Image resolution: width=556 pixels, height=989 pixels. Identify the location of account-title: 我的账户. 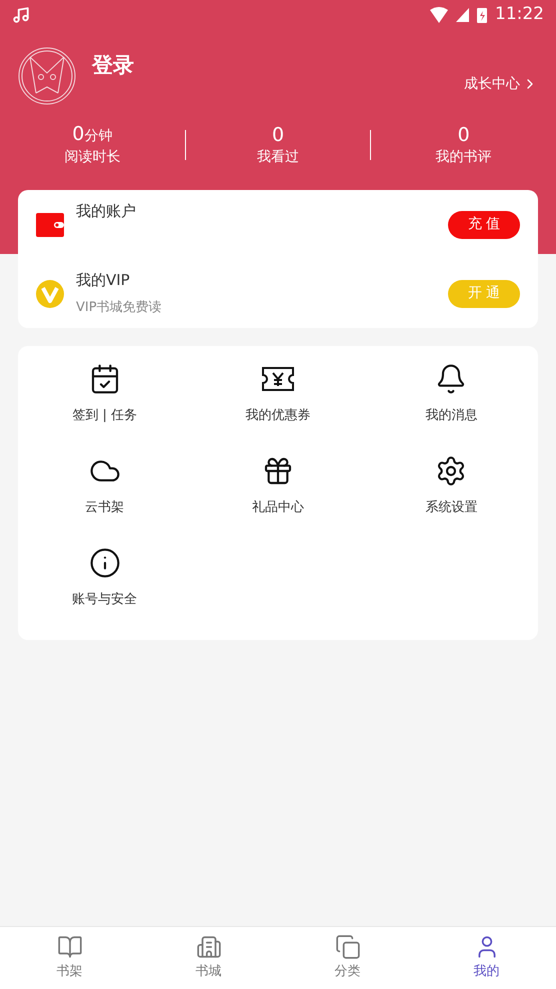
(106, 211).